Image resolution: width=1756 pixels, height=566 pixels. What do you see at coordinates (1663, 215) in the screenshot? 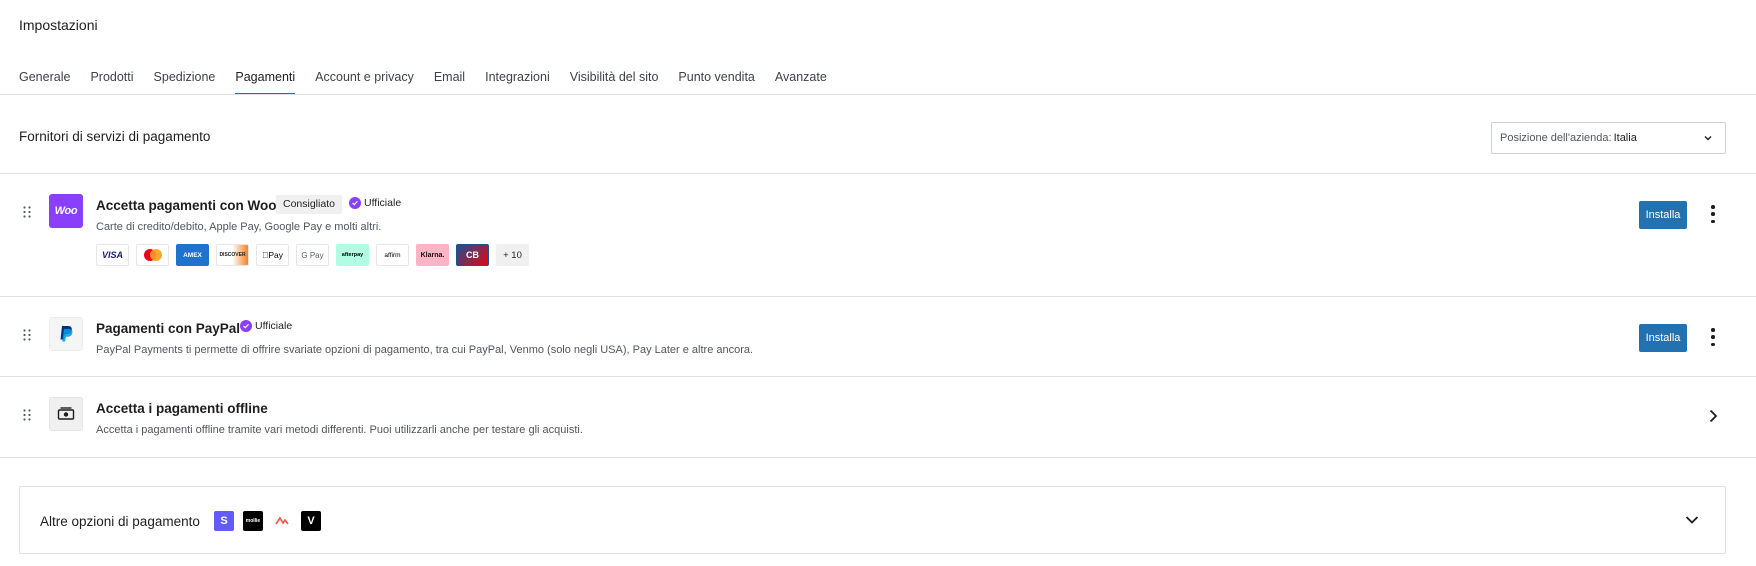
I see `install-woo-button: Installa` at bounding box center [1663, 215].